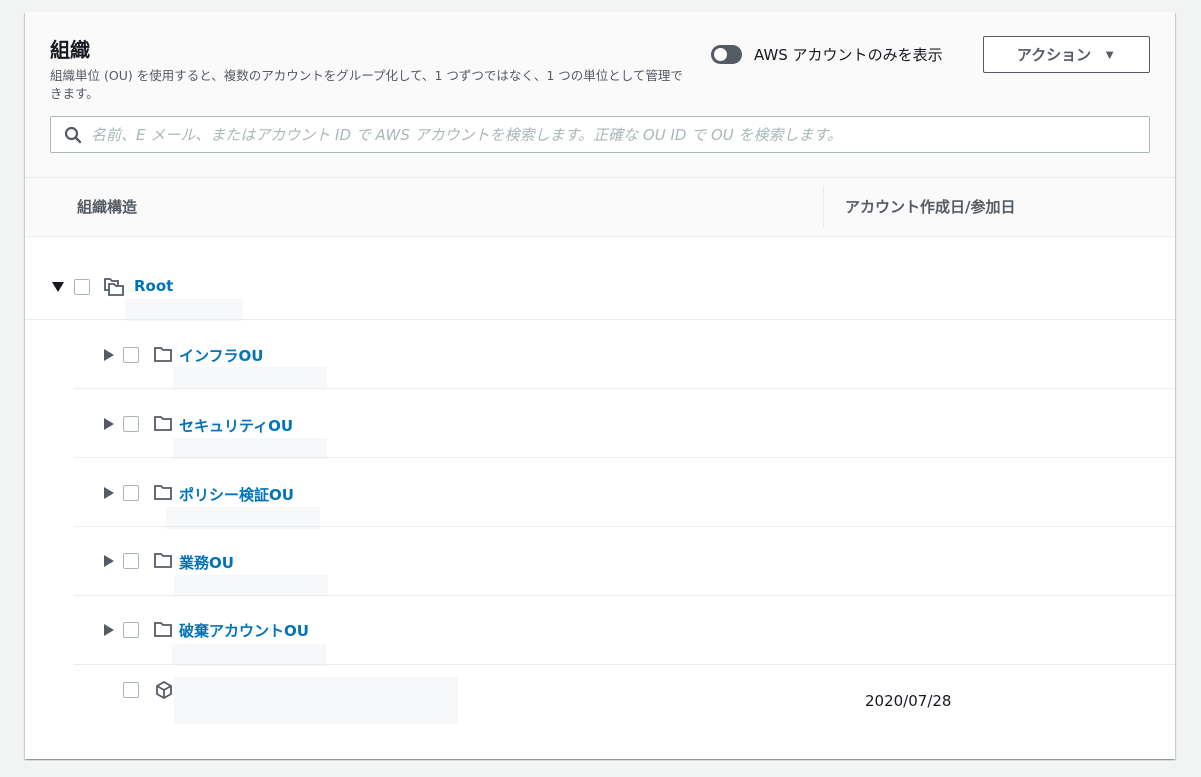 The image size is (1201, 777). Describe the element at coordinates (244, 630) in the screenshot. I see `ou-link: 破棄アカウントOU` at that location.